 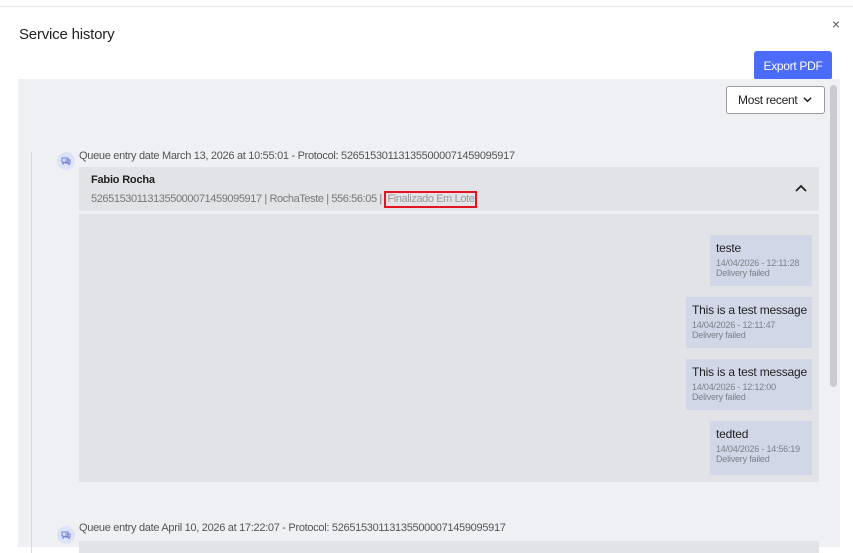 What do you see at coordinates (123, 180) in the screenshot?
I see `contact-name: Fabio Rocha` at bounding box center [123, 180].